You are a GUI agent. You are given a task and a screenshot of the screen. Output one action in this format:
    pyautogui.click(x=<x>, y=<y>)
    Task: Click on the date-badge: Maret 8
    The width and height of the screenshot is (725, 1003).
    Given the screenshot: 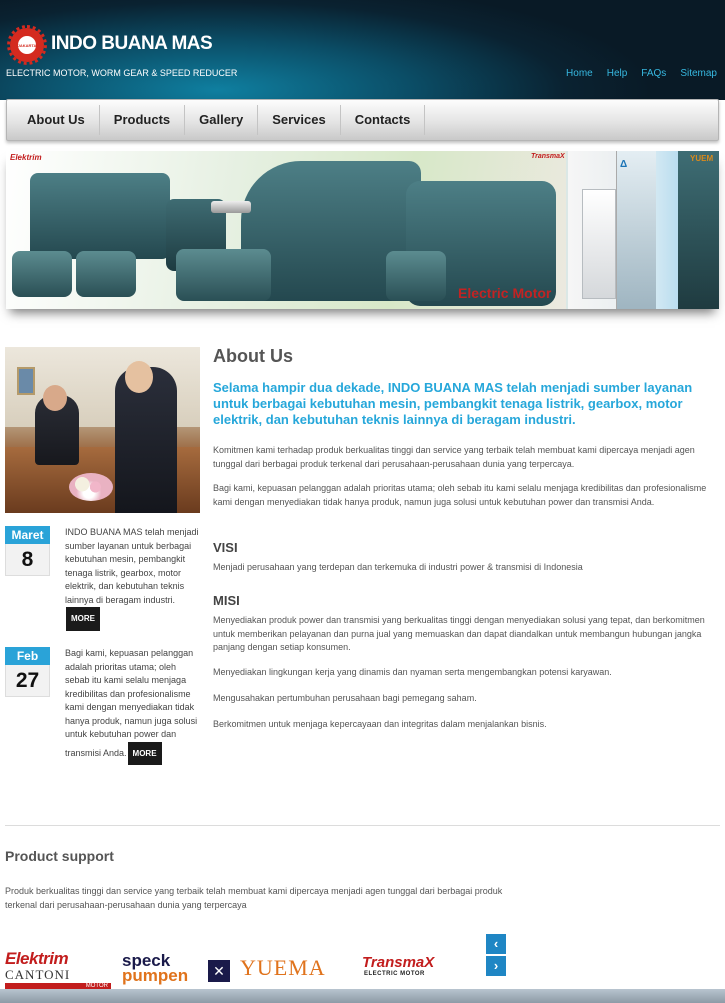 What is the action you would take?
    pyautogui.click(x=27, y=551)
    